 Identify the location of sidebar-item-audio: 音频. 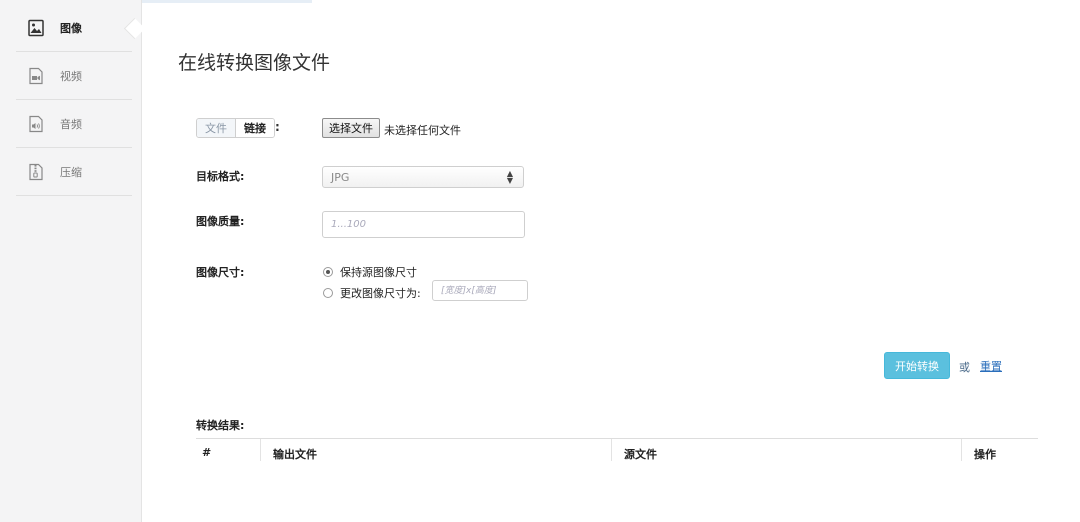
(74, 124).